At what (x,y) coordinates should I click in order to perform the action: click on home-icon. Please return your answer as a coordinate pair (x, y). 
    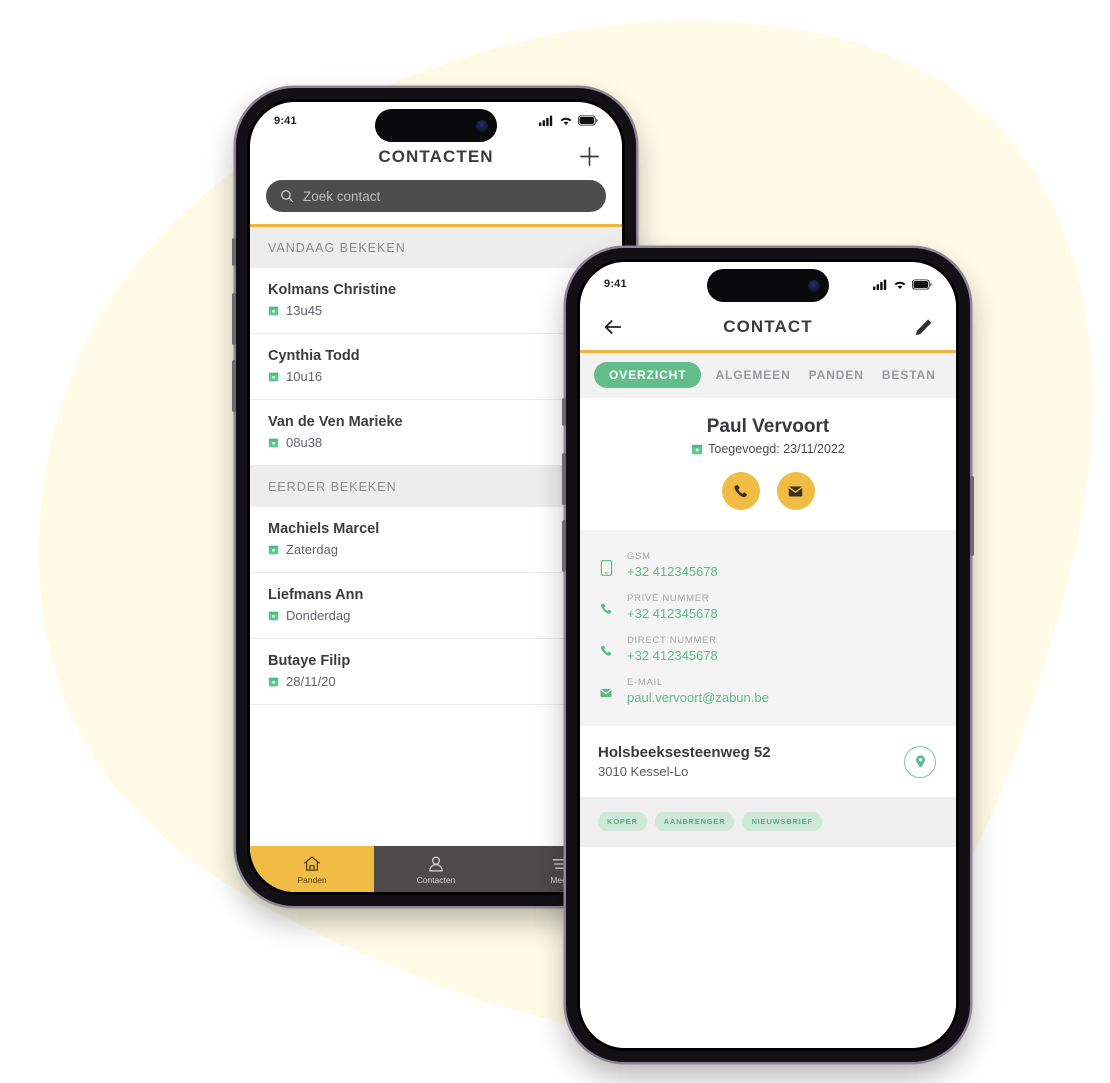
    Looking at the image, I should click on (312, 863).